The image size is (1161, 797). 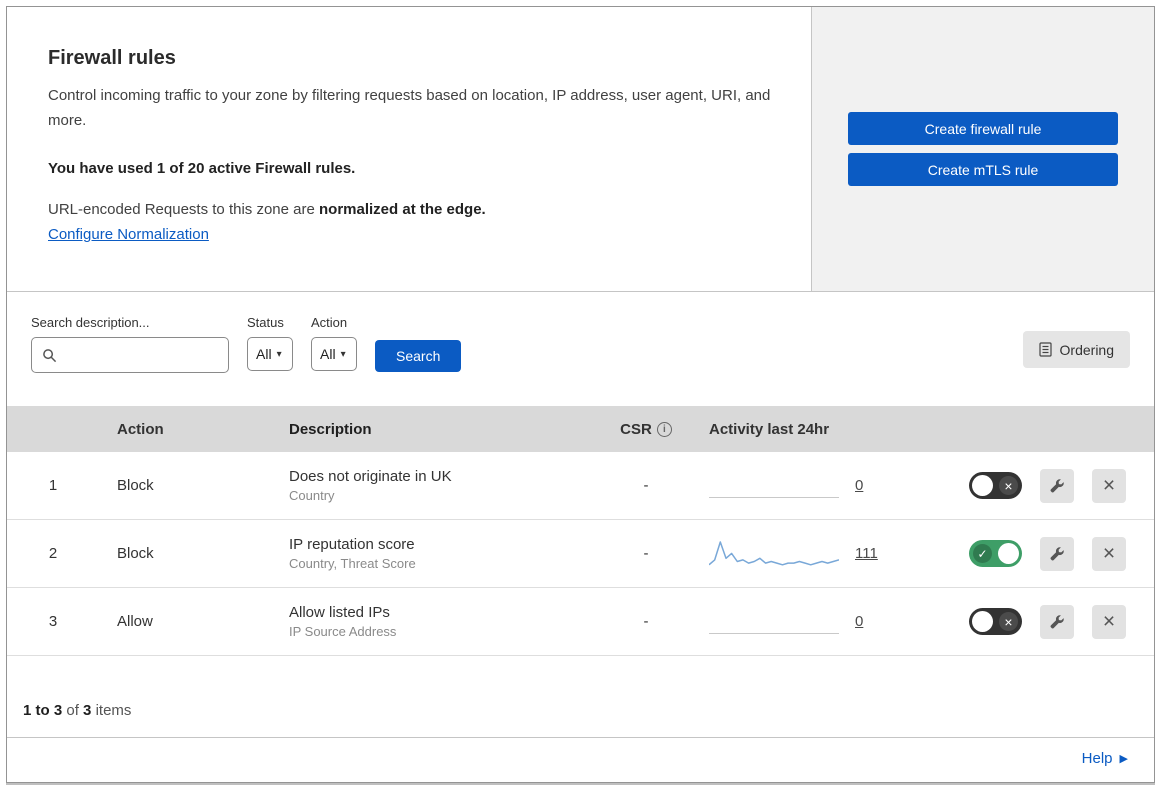 What do you see at coordinates (330, 429) in the screenshot?
I see `description-column-header: Description` at bounding box center [330, 429].